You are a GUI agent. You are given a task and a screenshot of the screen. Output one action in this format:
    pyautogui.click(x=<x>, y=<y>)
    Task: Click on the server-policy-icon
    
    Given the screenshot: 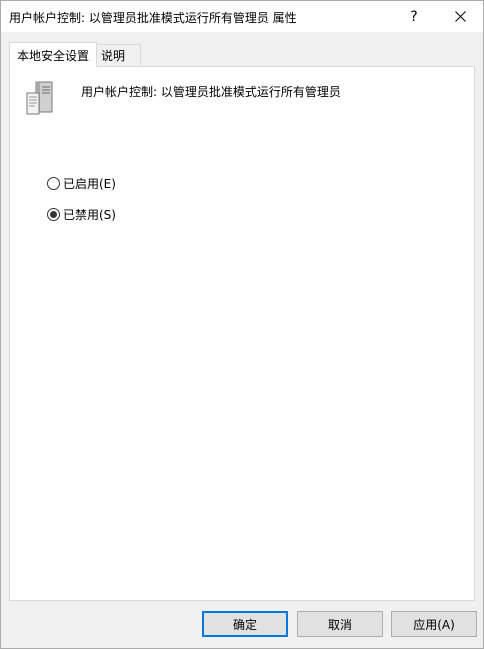 What is the action you would take?
    pyautogui.click(x=39, y=98)
    